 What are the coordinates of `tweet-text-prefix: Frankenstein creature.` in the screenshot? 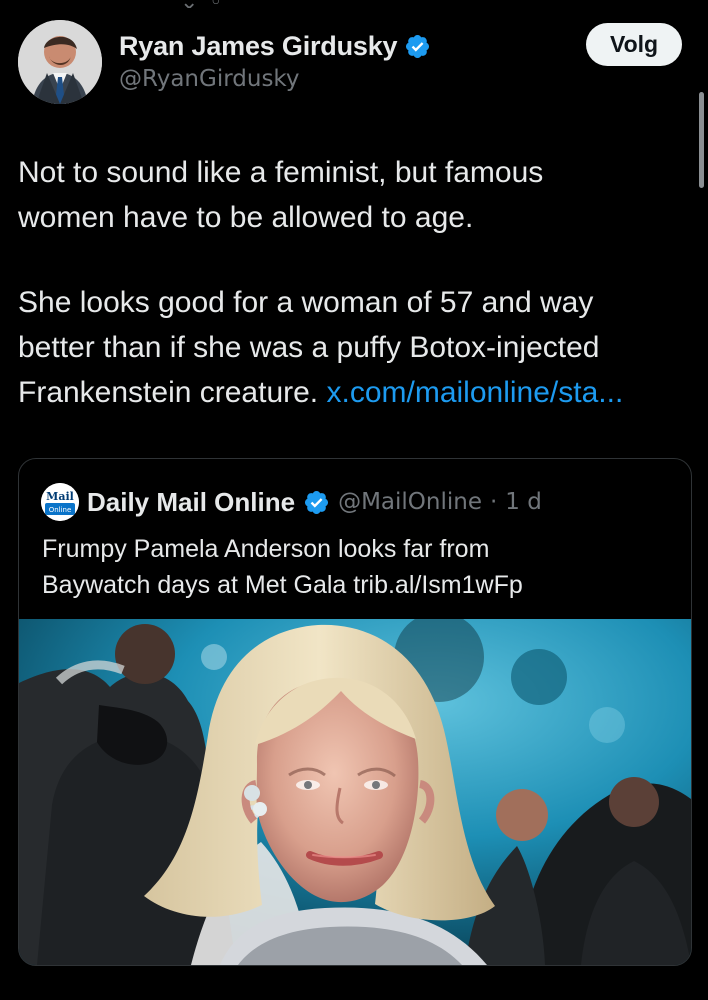 It's located at (168, 392).